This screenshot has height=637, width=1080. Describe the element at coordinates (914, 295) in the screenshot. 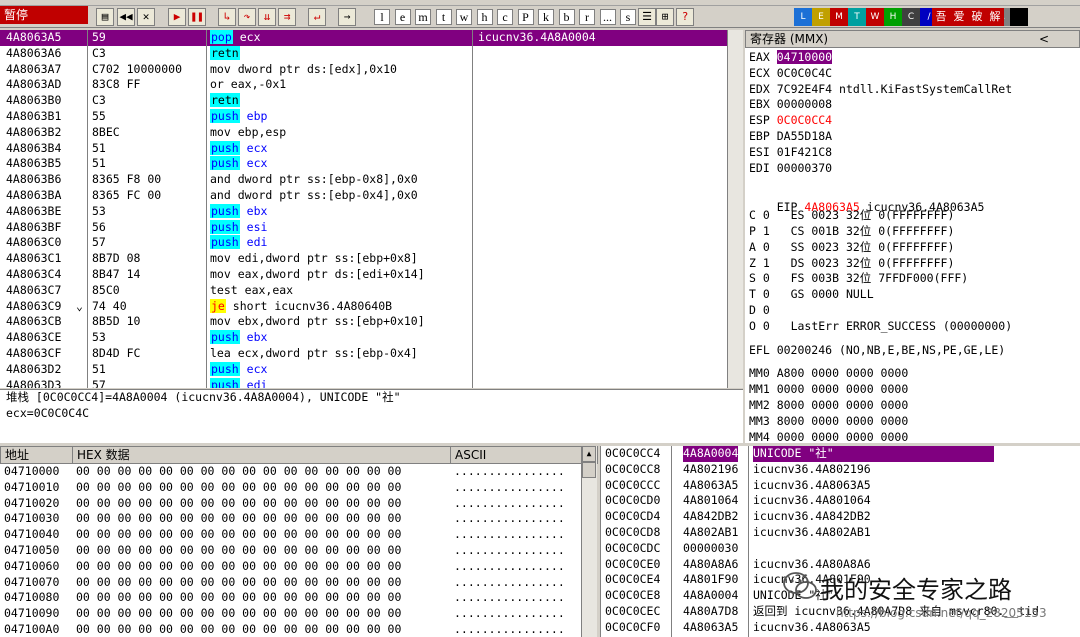

I see `flag-row: T 0 GS 0000 NULL` at that location.